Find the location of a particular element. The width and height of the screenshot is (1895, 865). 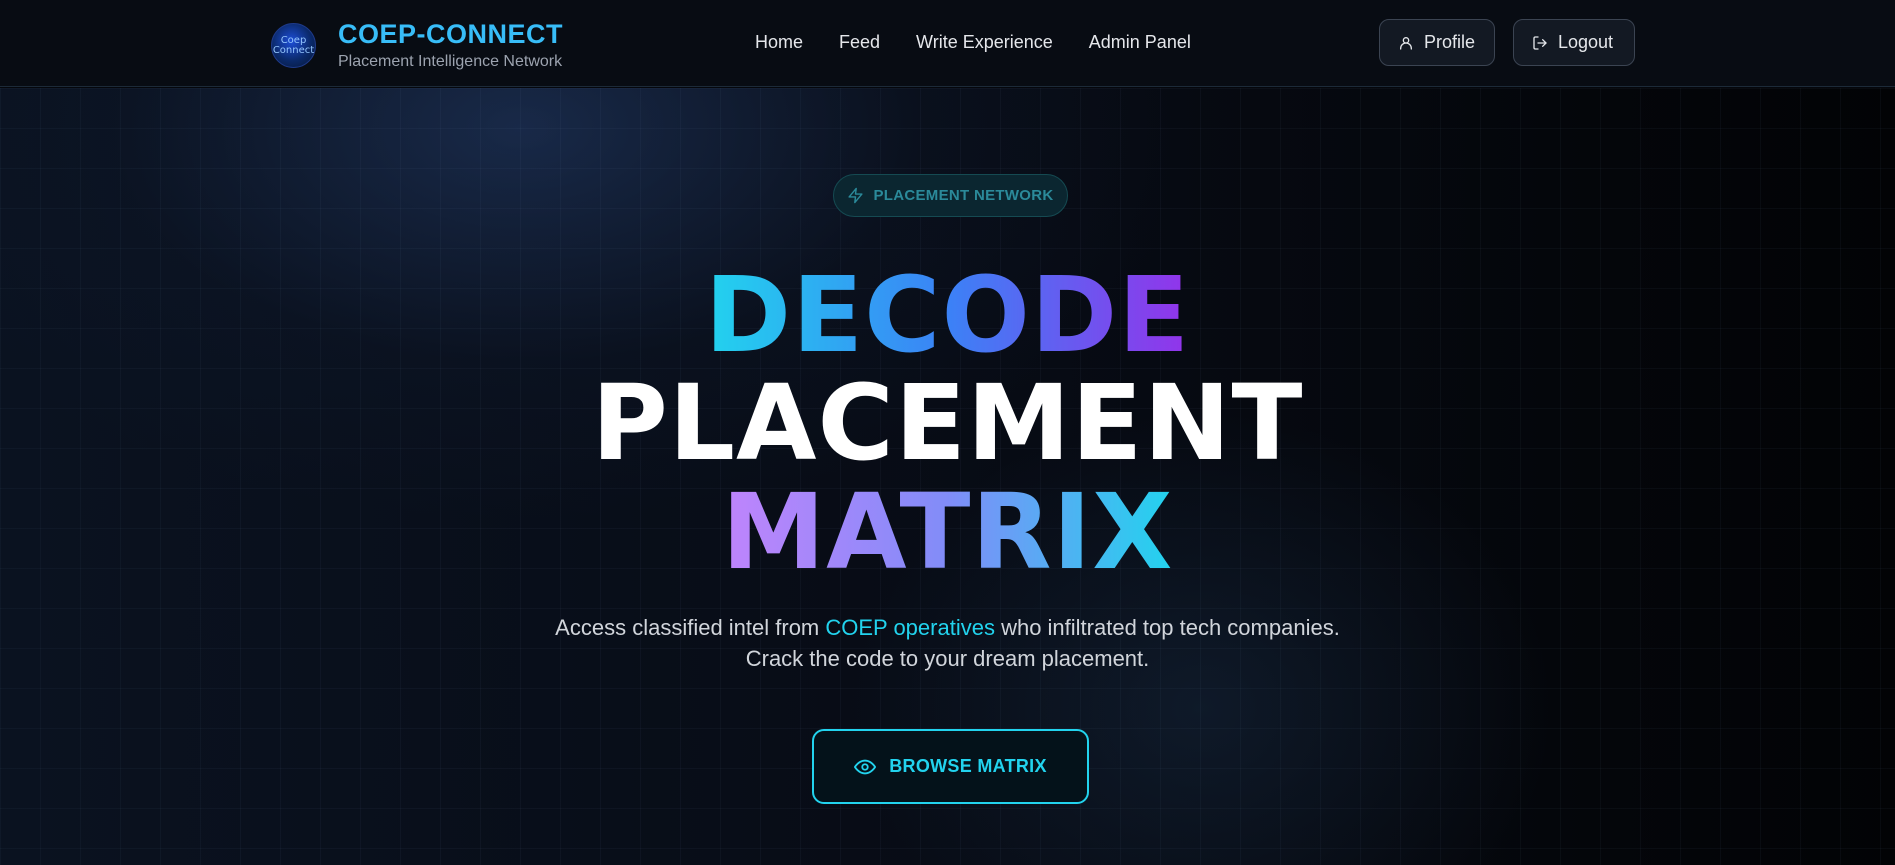

nav-link-admin-panel: Admin Panel is located at coordinates (1140, 42).